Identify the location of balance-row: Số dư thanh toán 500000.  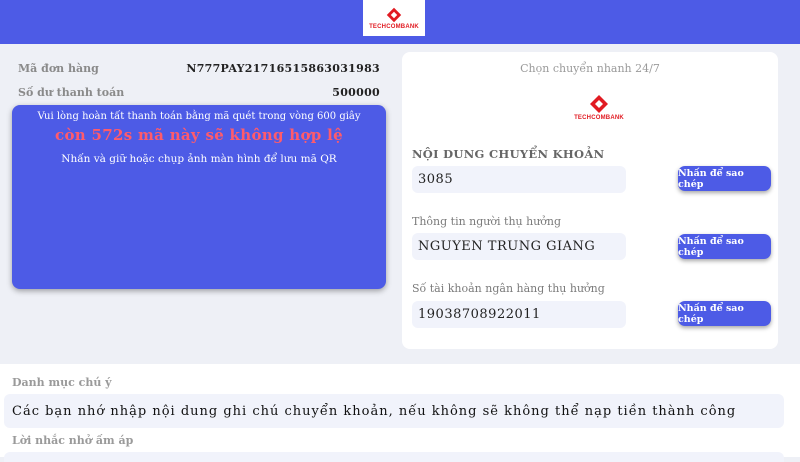
(199, 92).